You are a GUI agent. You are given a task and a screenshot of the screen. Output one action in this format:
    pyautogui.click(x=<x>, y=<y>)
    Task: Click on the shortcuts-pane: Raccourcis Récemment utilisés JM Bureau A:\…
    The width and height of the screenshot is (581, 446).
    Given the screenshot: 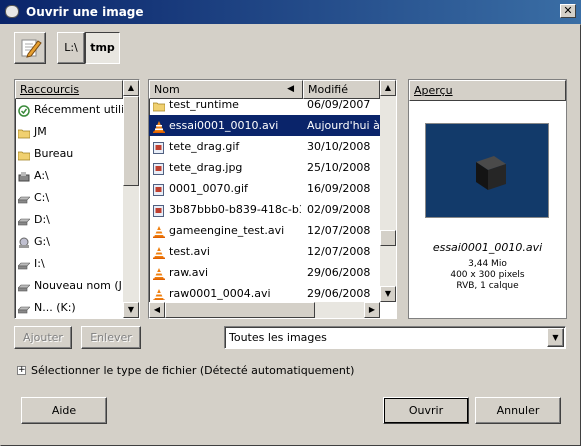 What is the action you would take?
    pyautogui.click(x=77, y=199)
    